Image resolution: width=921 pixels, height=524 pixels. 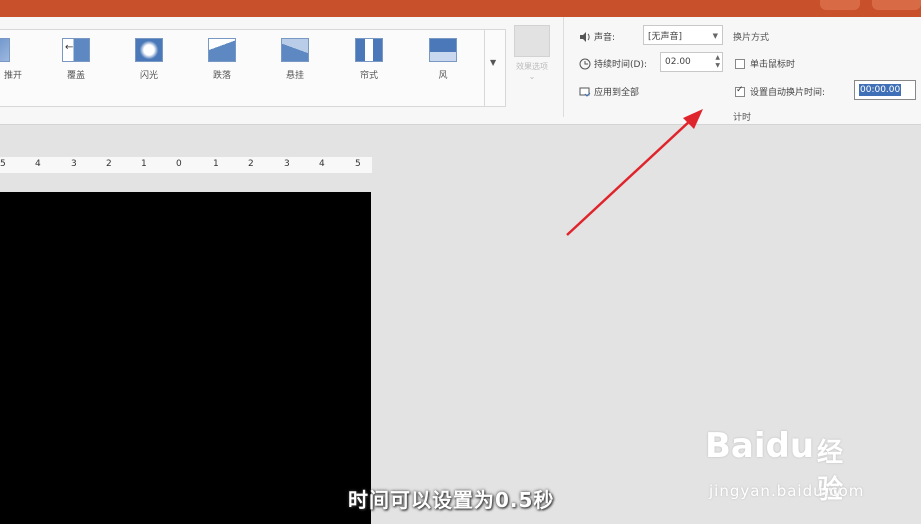 I want to click on baidu-logo-text: Baidu, so click(x=760, y=446).